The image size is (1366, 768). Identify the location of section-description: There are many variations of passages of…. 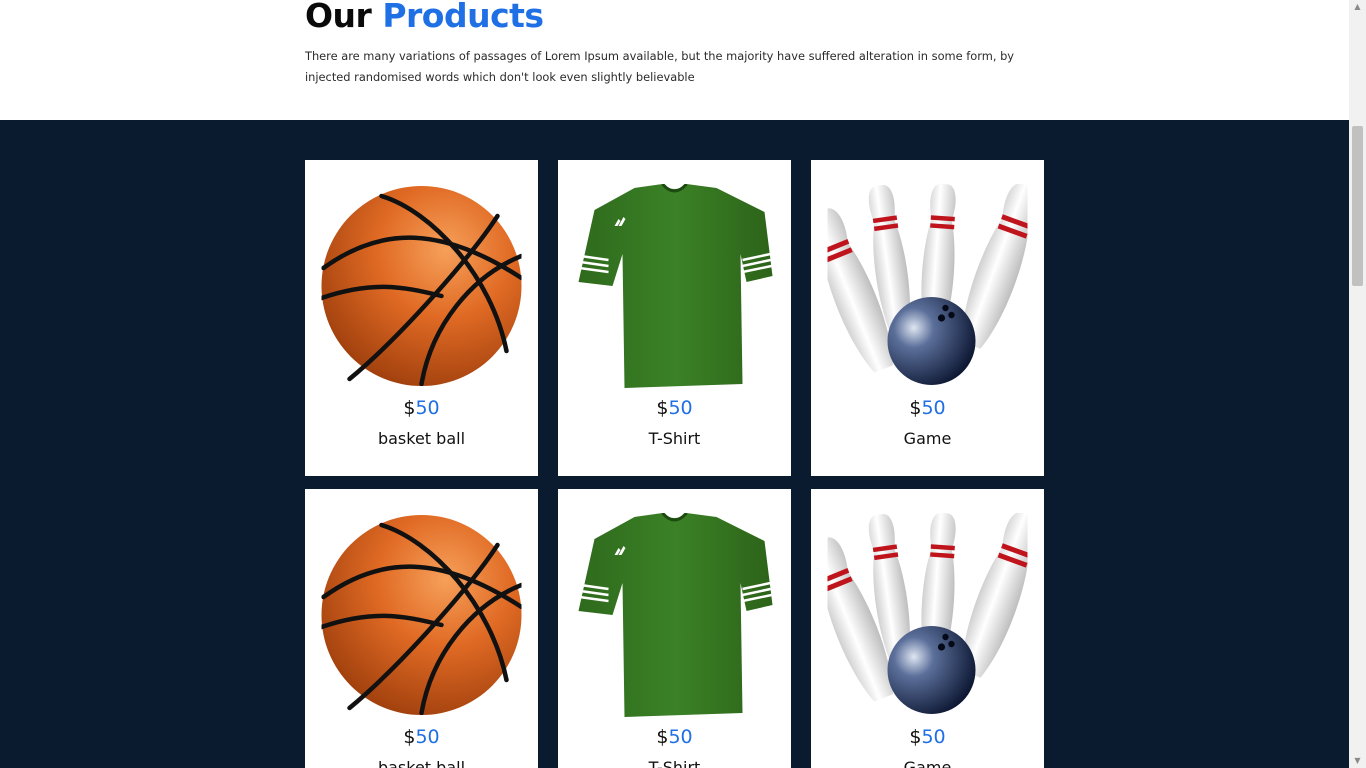
(660, 66).